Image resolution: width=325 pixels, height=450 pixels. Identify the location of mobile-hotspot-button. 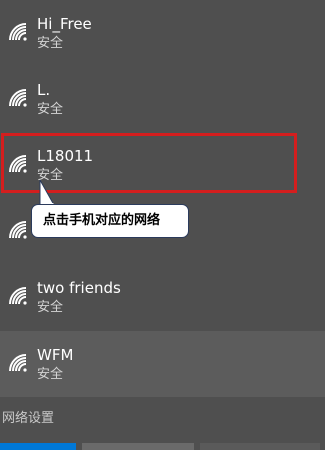
(260, 446).